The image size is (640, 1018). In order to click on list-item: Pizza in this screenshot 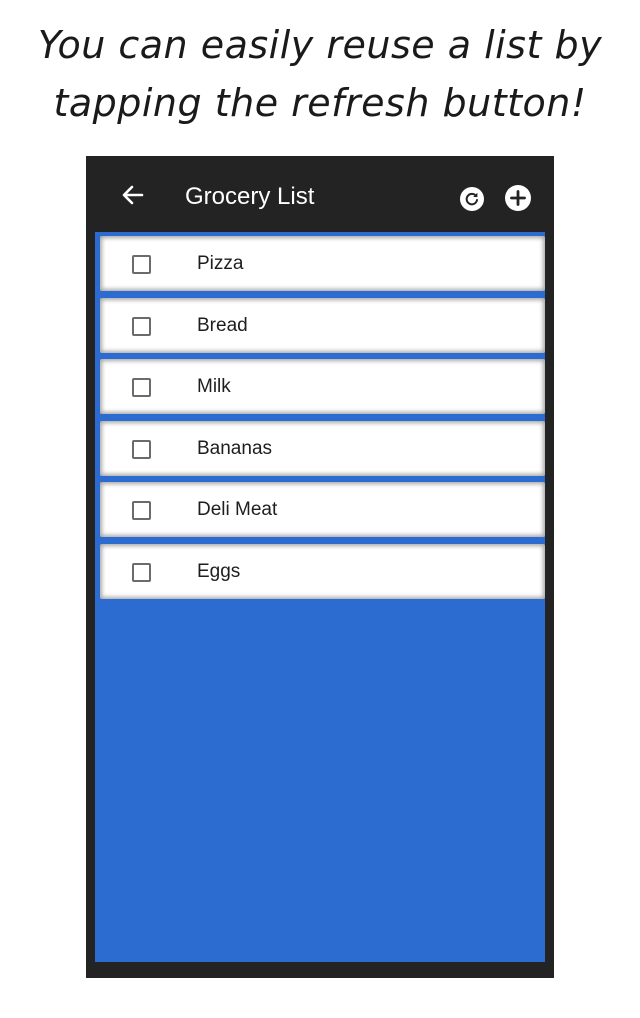, I will do `click(322, 263)`.